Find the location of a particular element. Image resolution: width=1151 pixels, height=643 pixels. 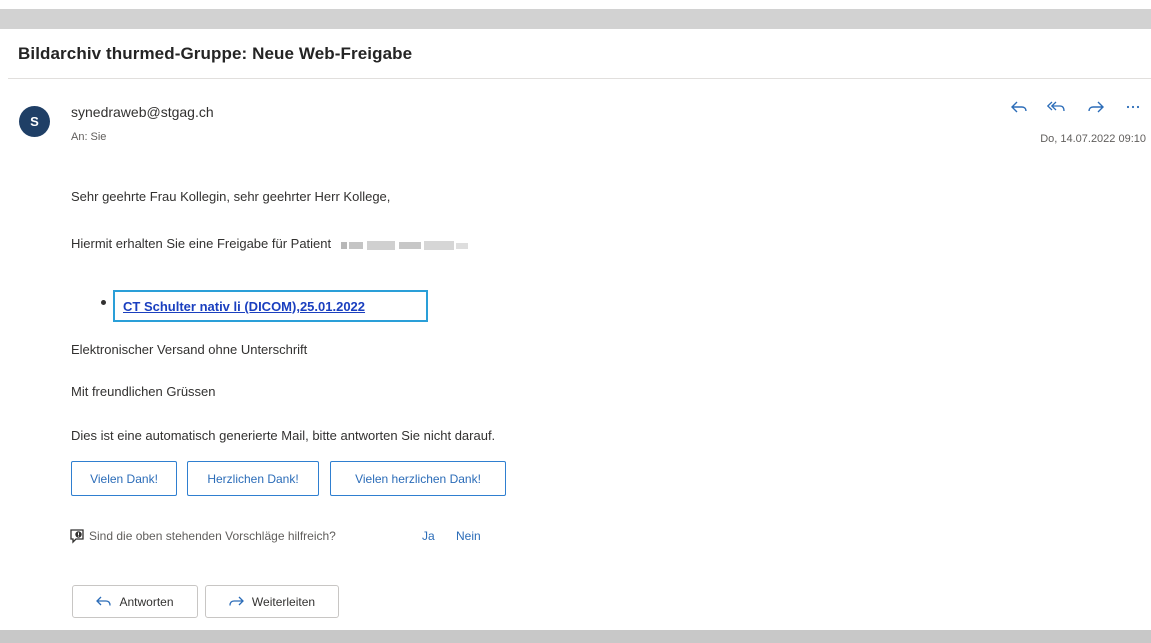

recipient-line: An: Sie is located at coordinates (88, 137).